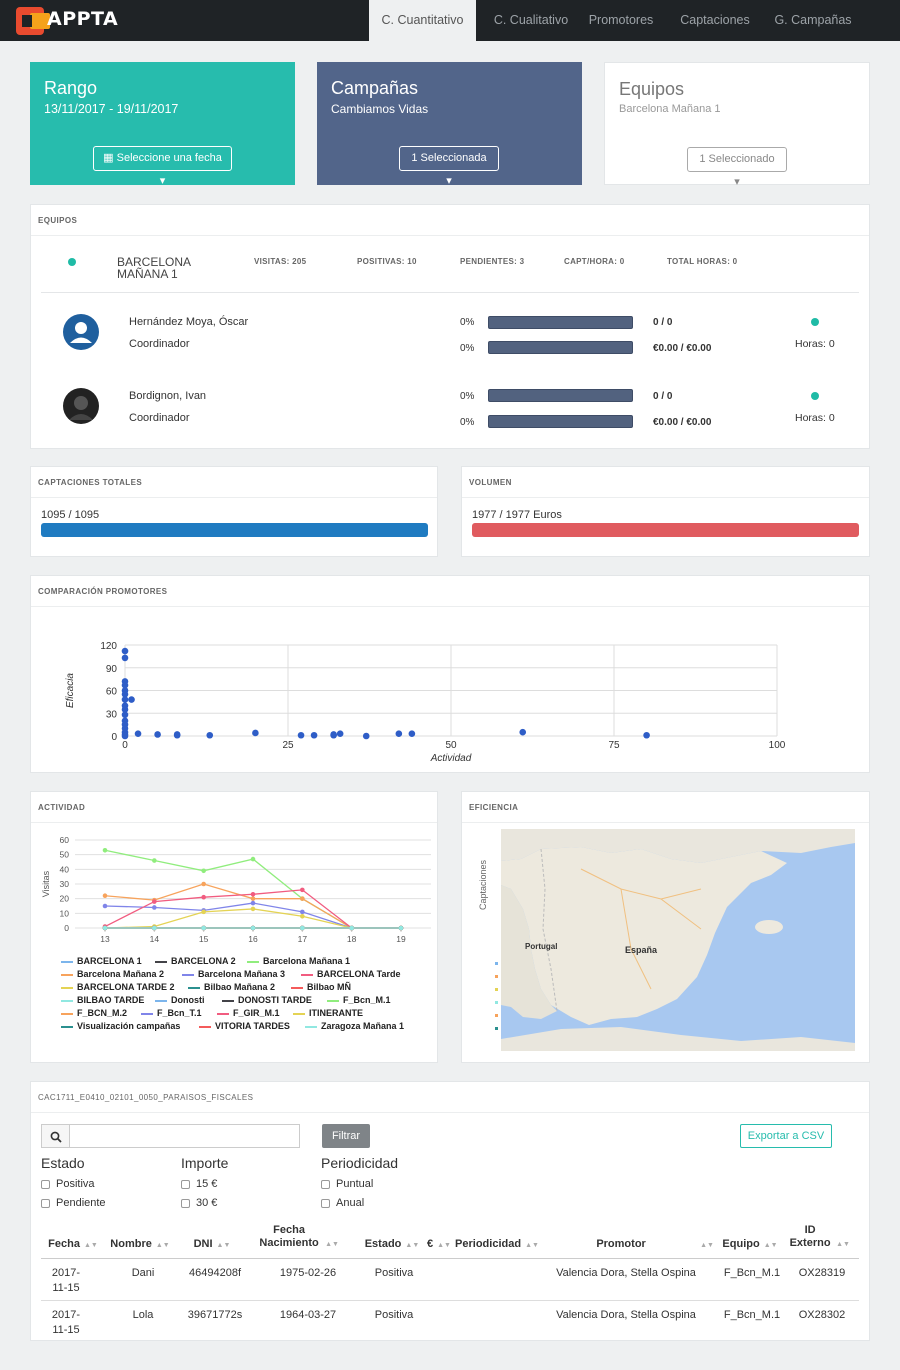  I want to click on tab-cuantitativo: C. Cuantitativo, so click(422, 20).